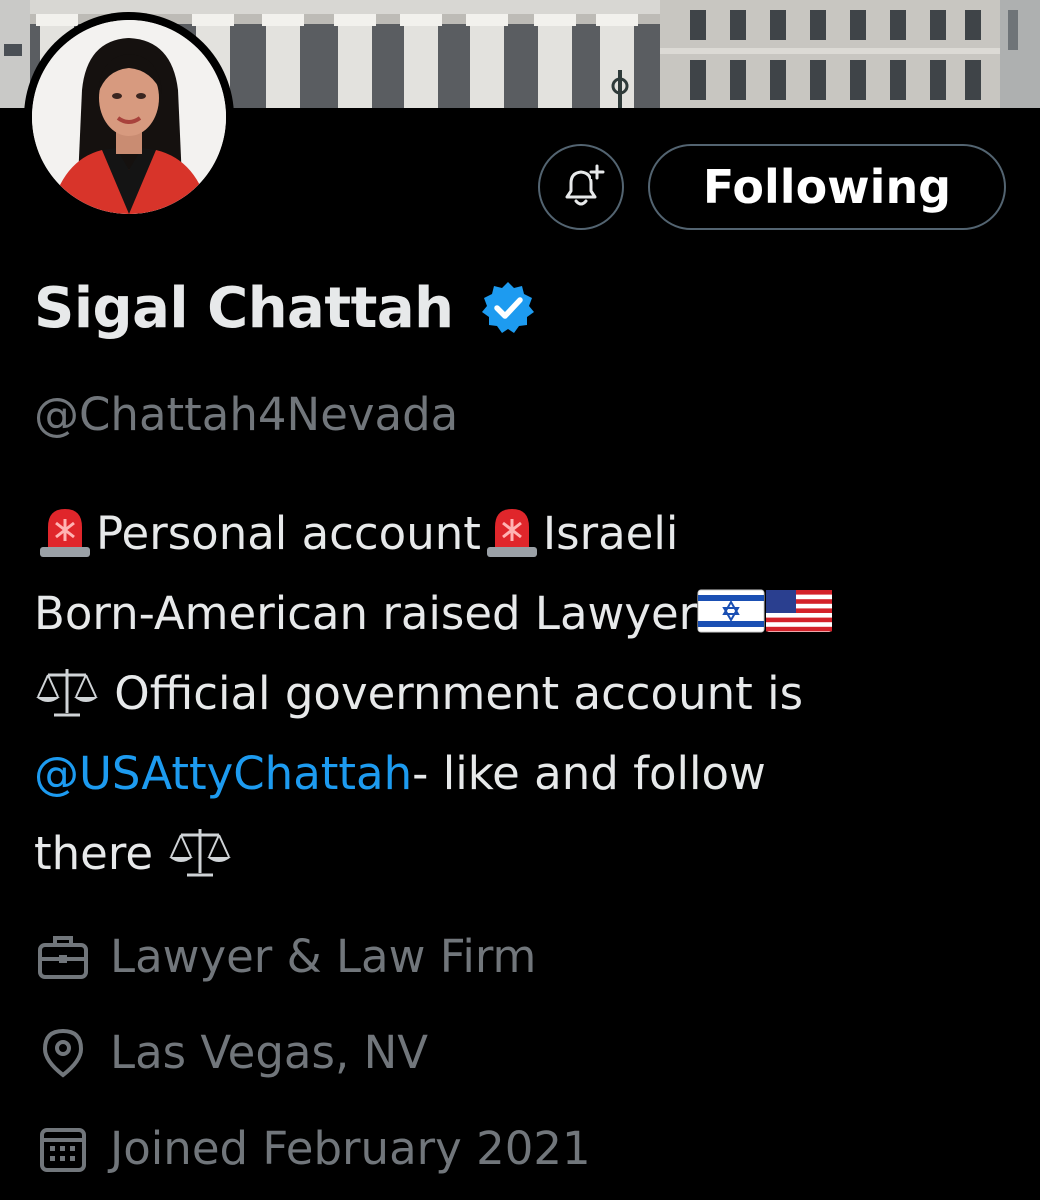  I want to click on user-handle: @Chattah4Nevada, so click(246, 414).